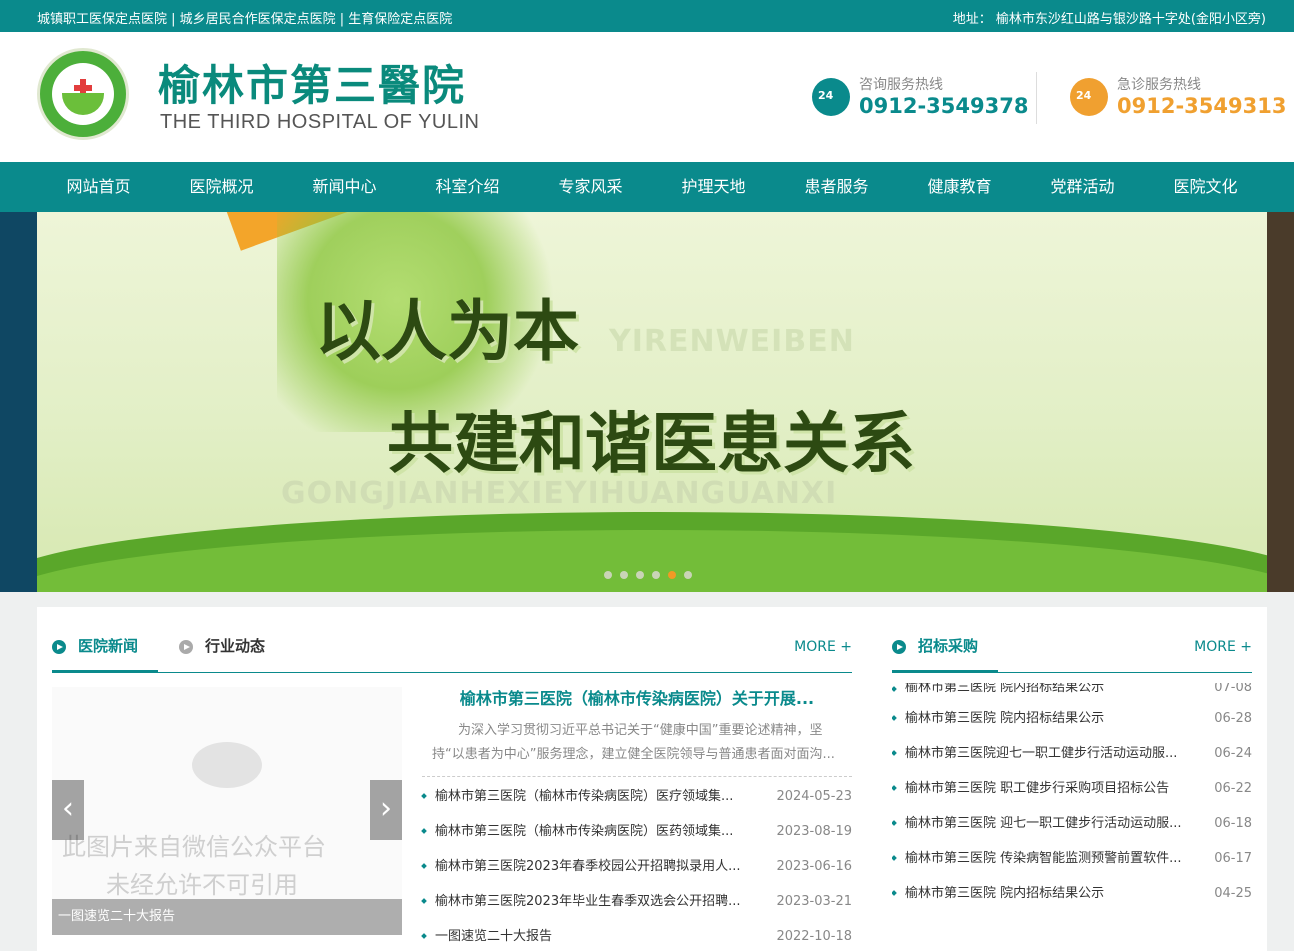  Describe the element at coordinates (959, 187) in the screenshot. I see `nav-health-education: 健康教育` at that location.